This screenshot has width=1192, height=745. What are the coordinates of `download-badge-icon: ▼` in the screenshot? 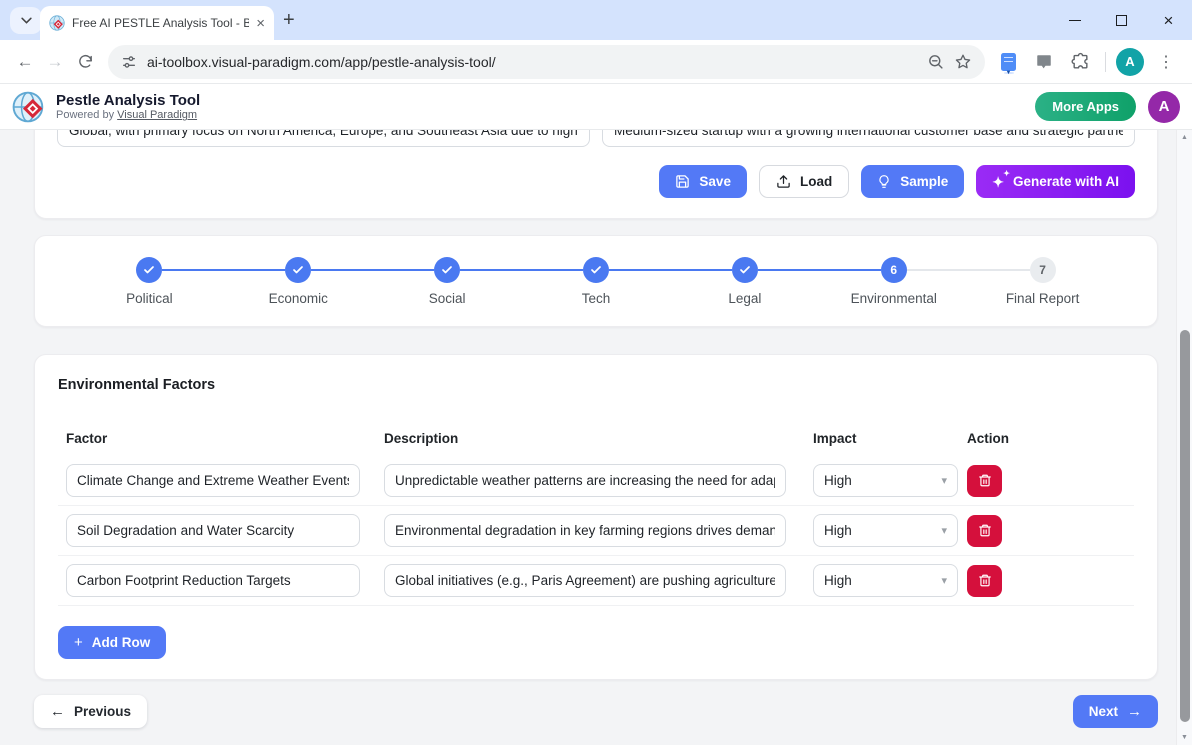 It's located at (1008, 73).